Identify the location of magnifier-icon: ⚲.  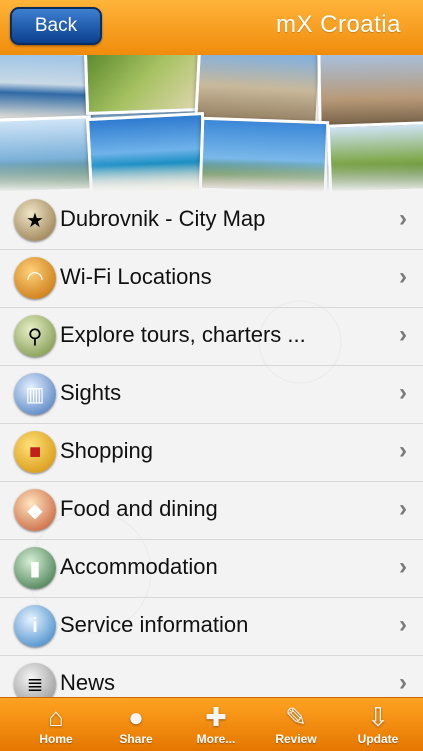
(35, 336).